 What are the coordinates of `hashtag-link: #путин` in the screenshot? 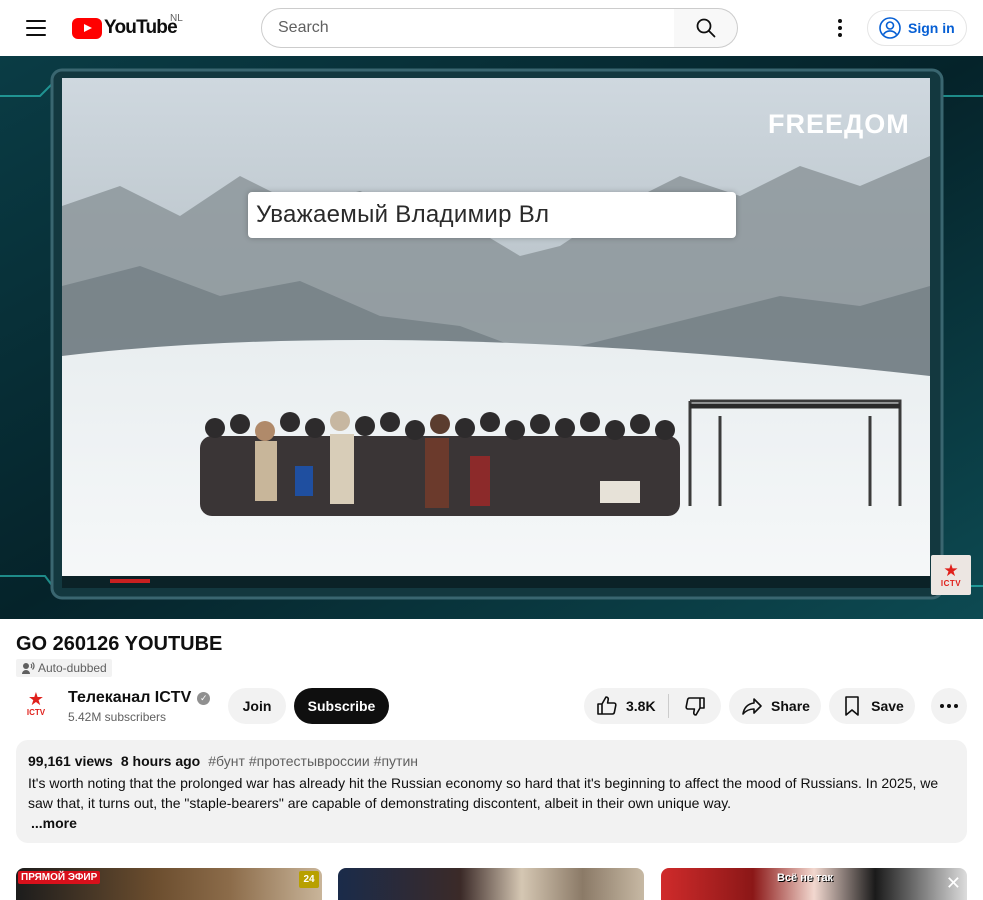 It's located at (396, 761).